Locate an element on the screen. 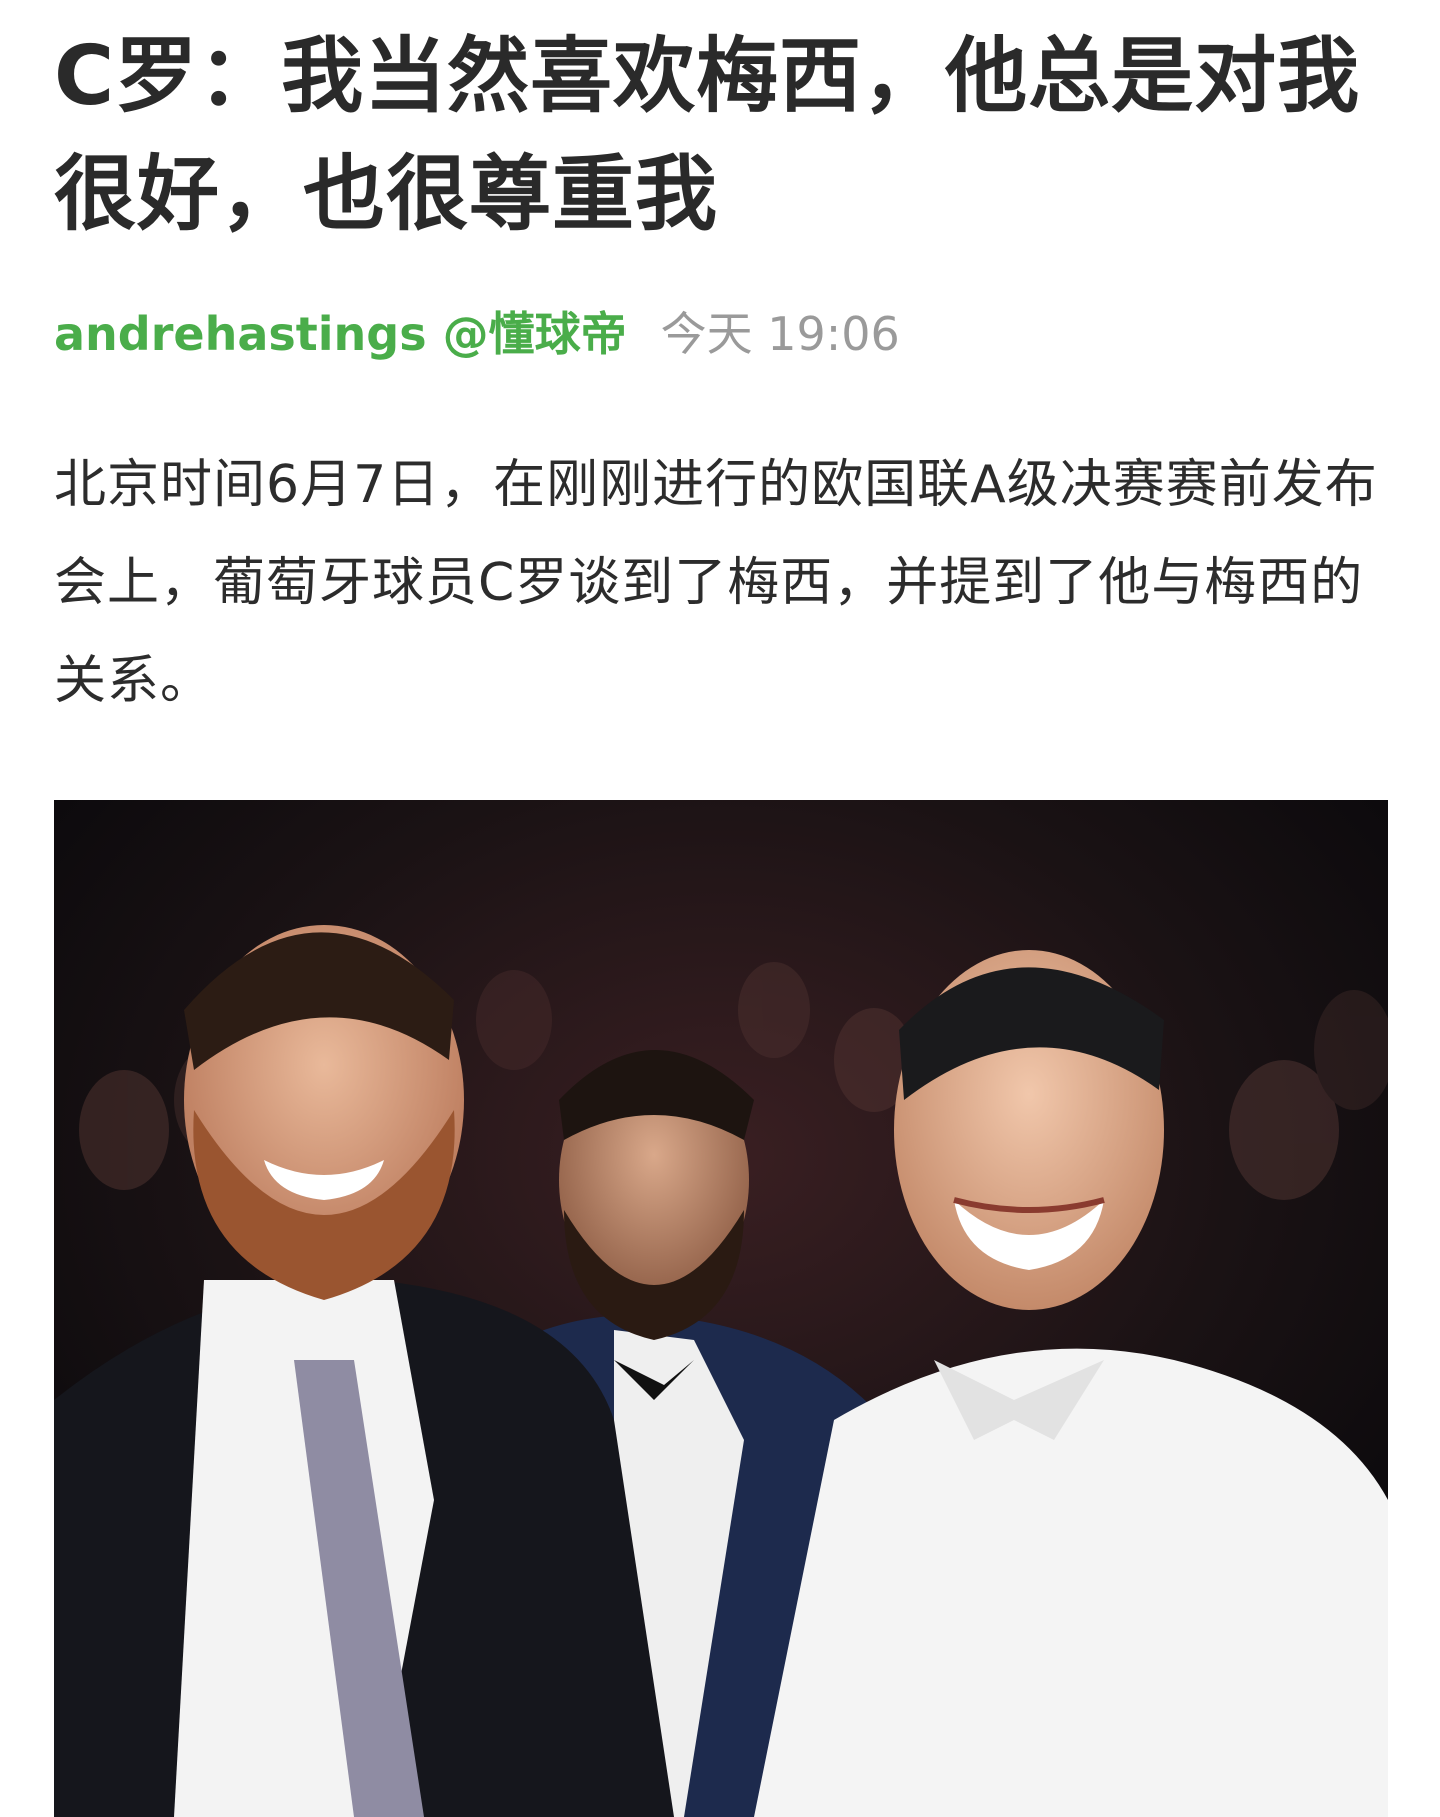 Image resolution: width=1440 pixels, height=1817 pixels. article-title: C罗：我当然喜欢梅西，他总是对我很好，也很尊重我 is located at coordinates (707, 135).